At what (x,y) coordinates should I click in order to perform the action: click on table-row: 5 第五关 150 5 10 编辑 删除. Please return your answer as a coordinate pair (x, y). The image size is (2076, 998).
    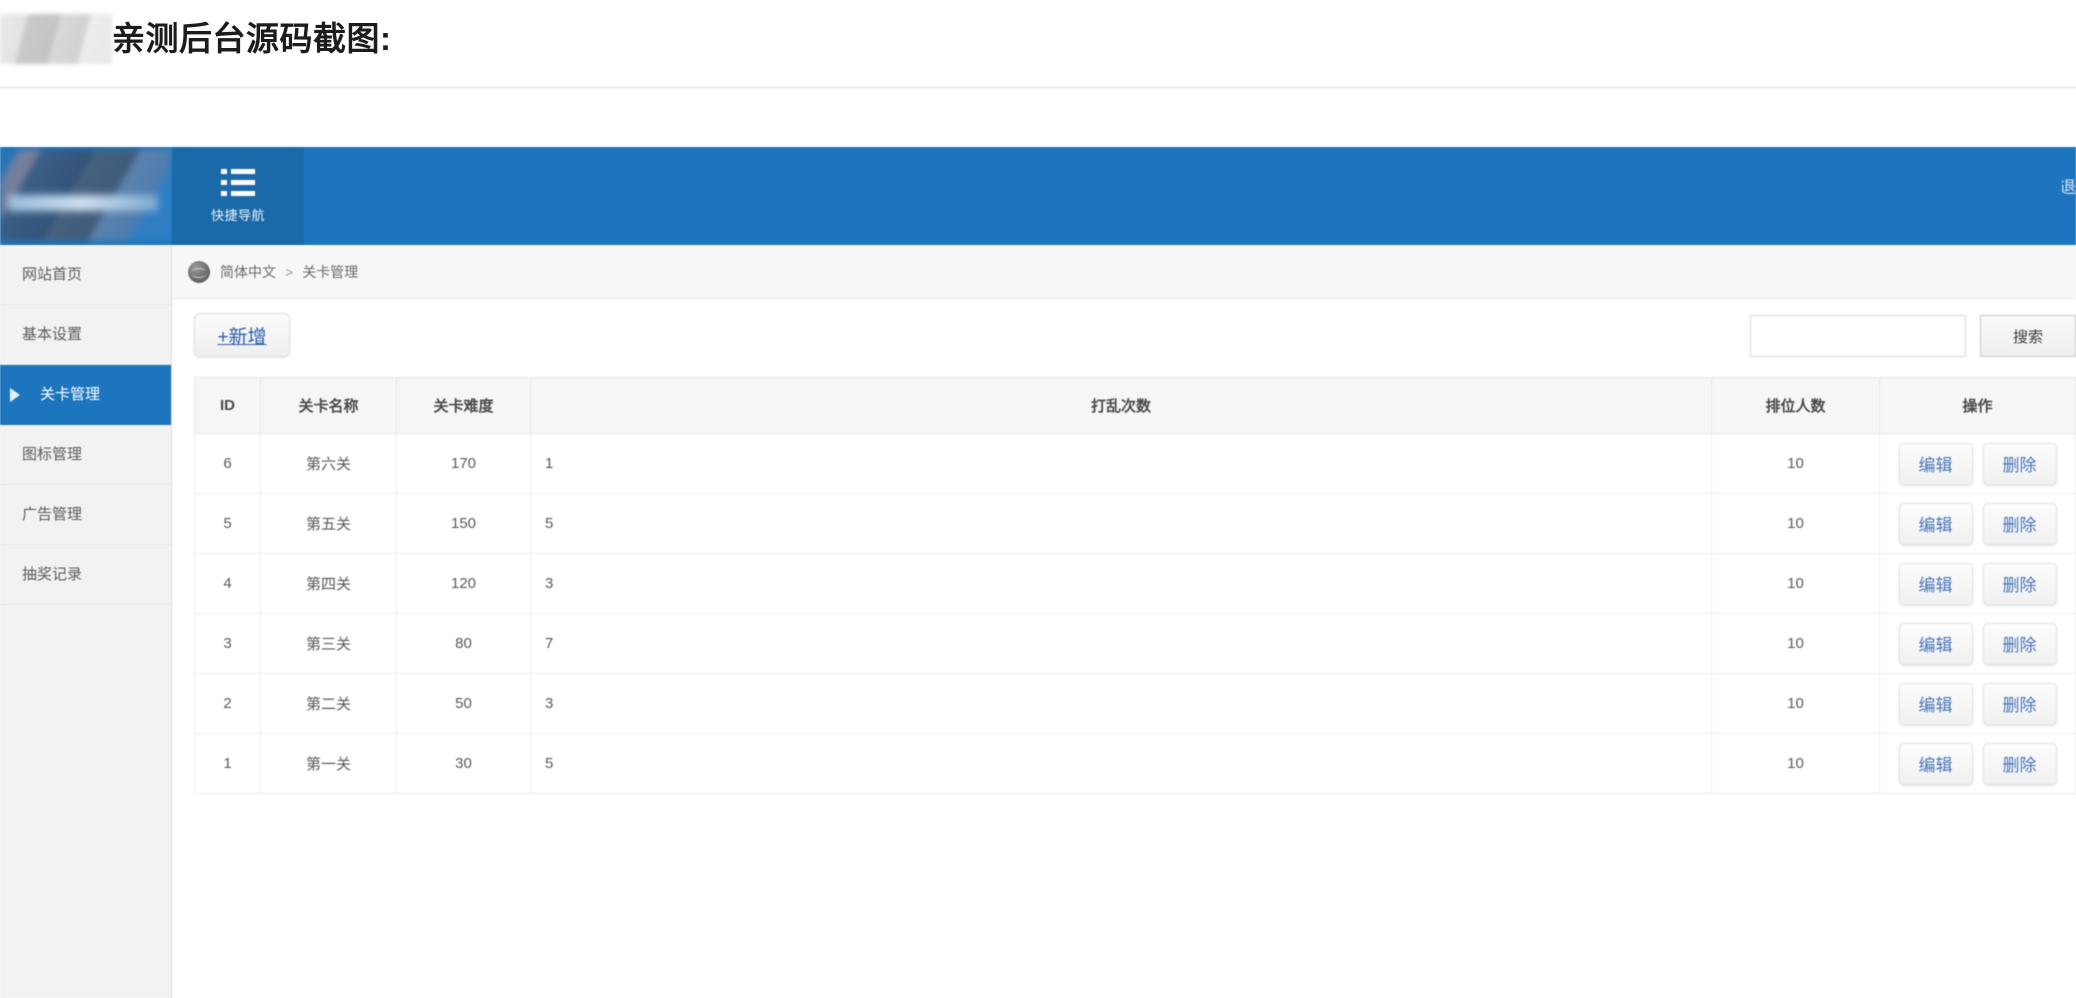
    Looking at the image, I should click on (1135, 523).